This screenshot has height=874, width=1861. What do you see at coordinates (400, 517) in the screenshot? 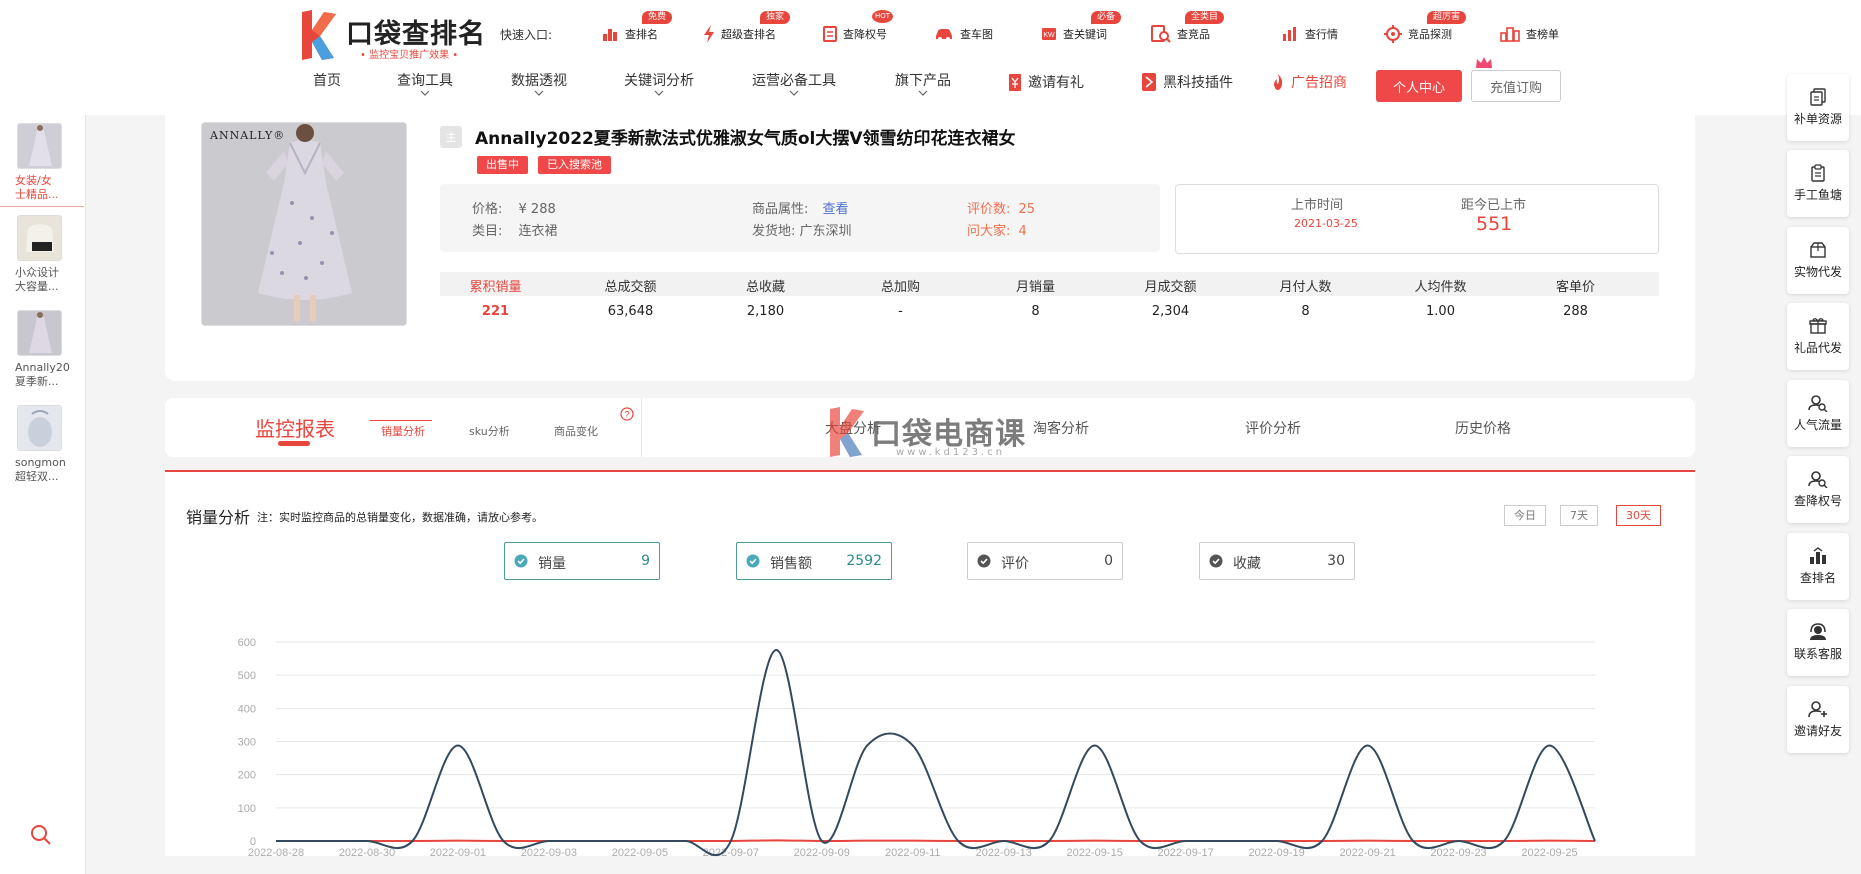
I see `sales-analysis-note: 注：实时监控商品的总销量变化，数据准确，请放心参考。` at bounding box center [400, 517].